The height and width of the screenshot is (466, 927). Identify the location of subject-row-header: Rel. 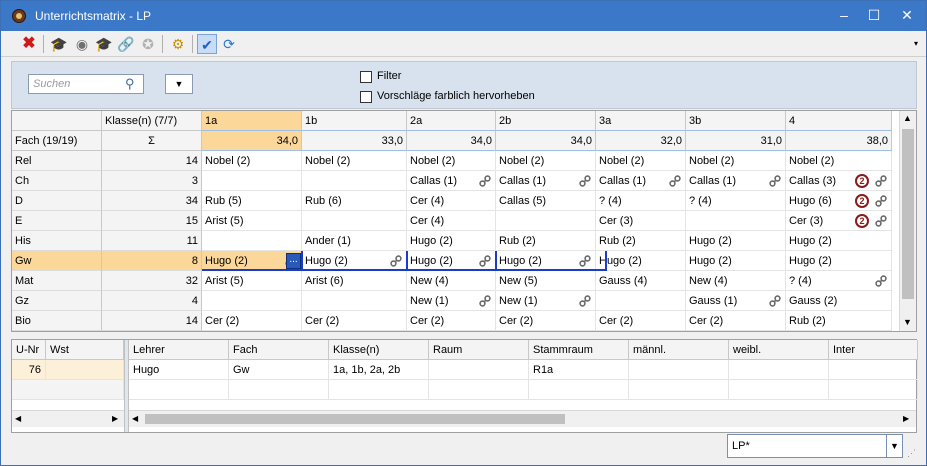
(57, 161).